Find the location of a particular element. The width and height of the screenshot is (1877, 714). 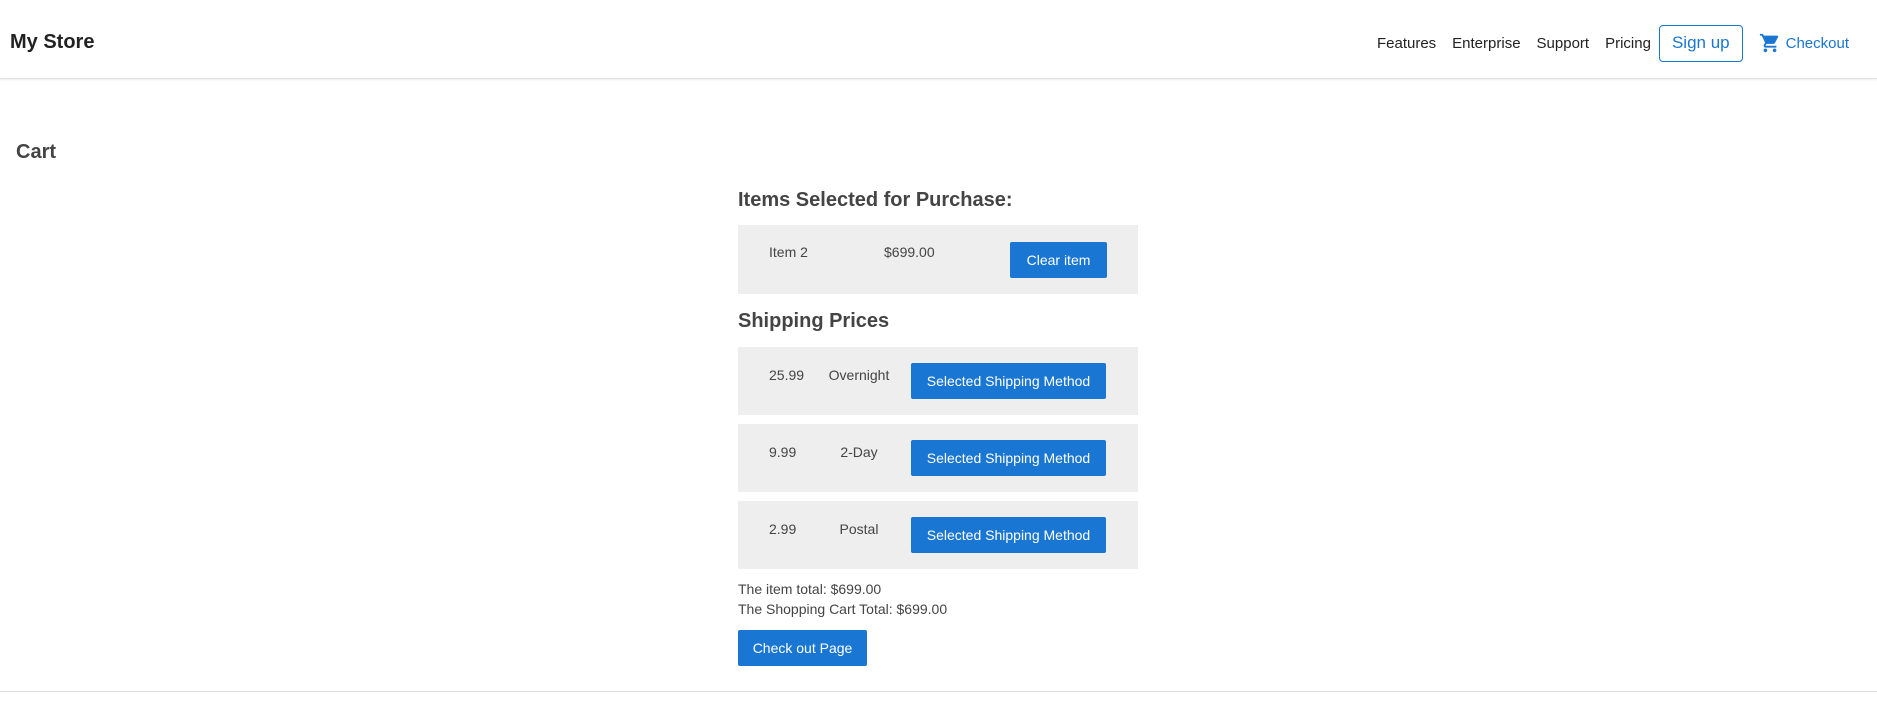

shipping-option-row: 9.99 2-Day Selected Shipping Method is located at coordinates (938, 458).